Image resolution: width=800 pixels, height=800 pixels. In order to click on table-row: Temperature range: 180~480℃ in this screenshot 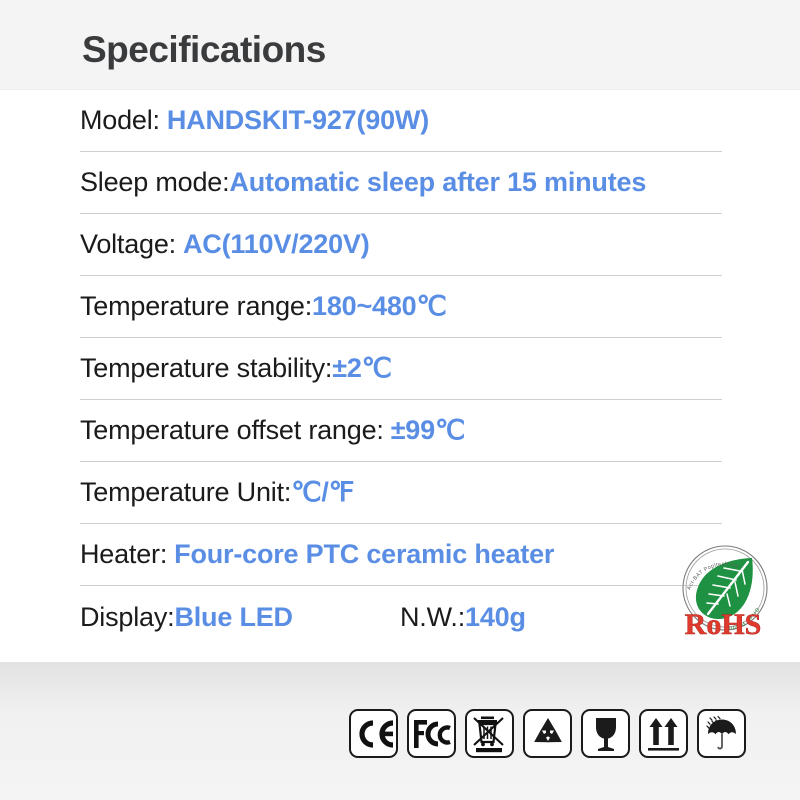, I will do `click(401, 307)`.